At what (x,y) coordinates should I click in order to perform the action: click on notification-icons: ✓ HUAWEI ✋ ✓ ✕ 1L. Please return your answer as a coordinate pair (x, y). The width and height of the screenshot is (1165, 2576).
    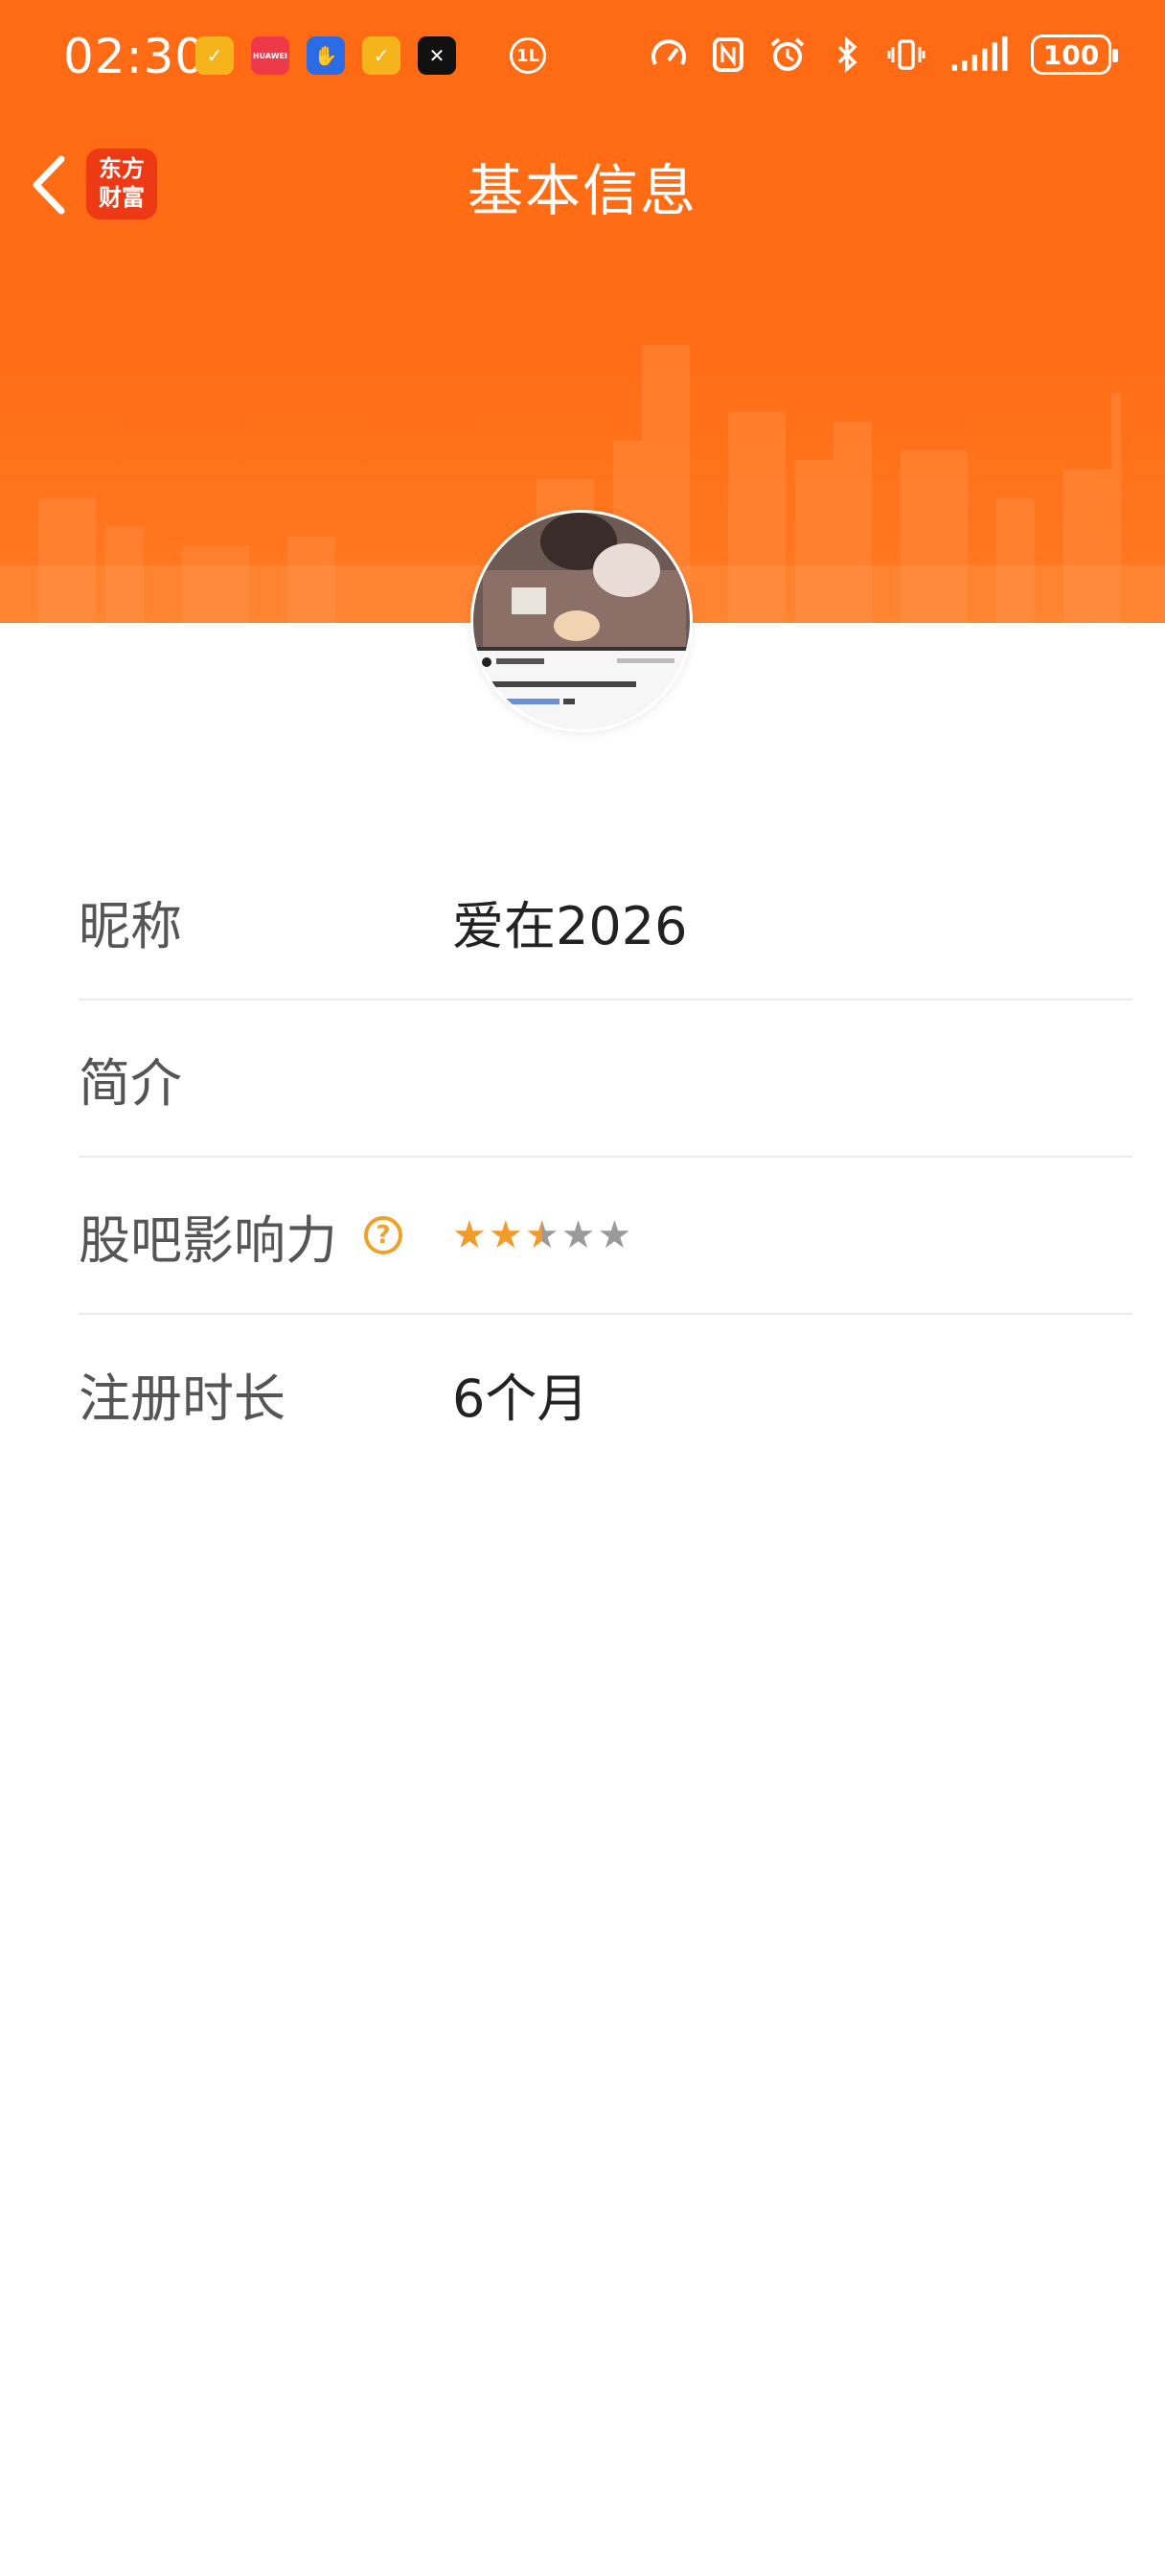
    Looking at the image, I should click on (370, 55).